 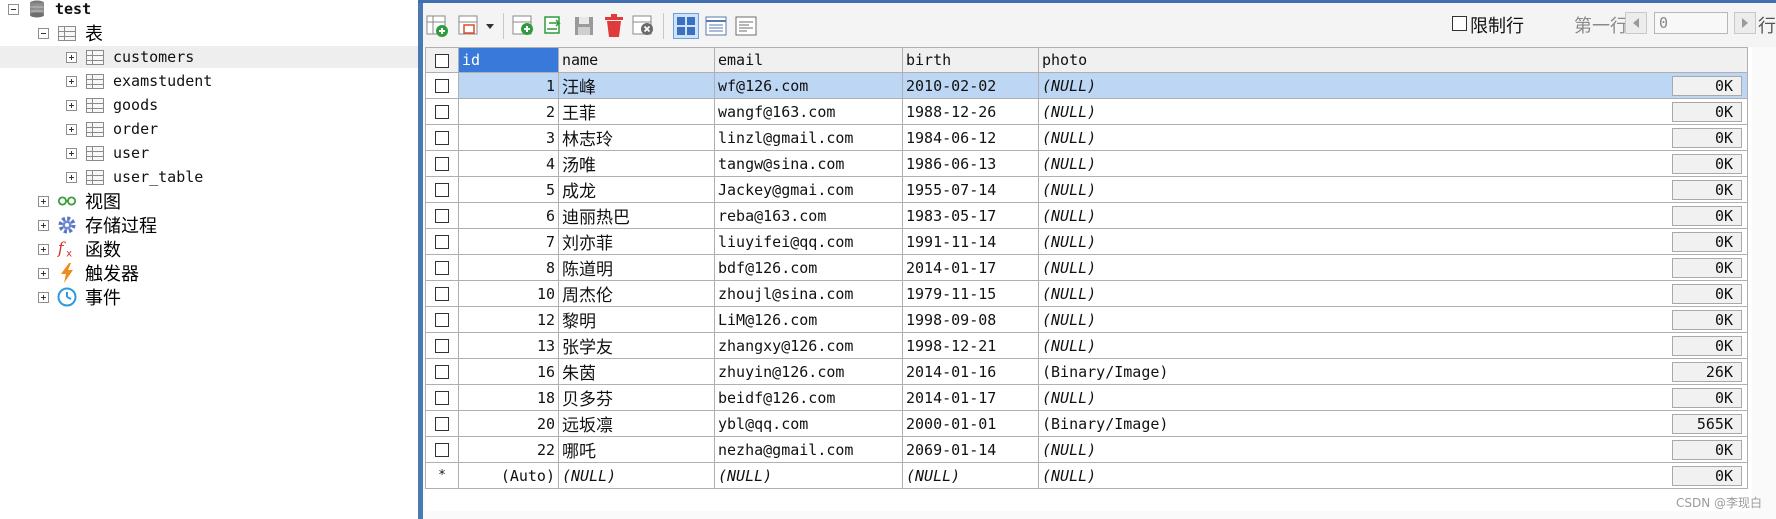 What do you see at coordinates (508, 397) in the screenshot?
I see `cell-id: 18` at bounding box center [508, 397].